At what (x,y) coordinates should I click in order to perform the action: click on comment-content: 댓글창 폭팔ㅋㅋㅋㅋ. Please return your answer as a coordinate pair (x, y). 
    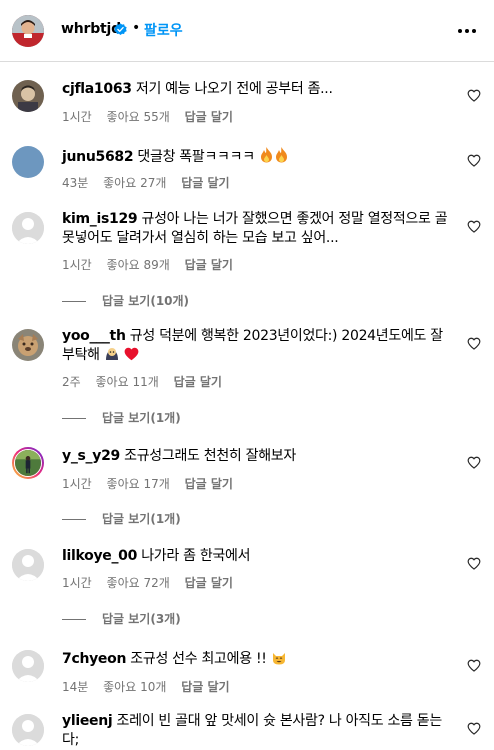
    Looking at the image, I should click on (196, 157).